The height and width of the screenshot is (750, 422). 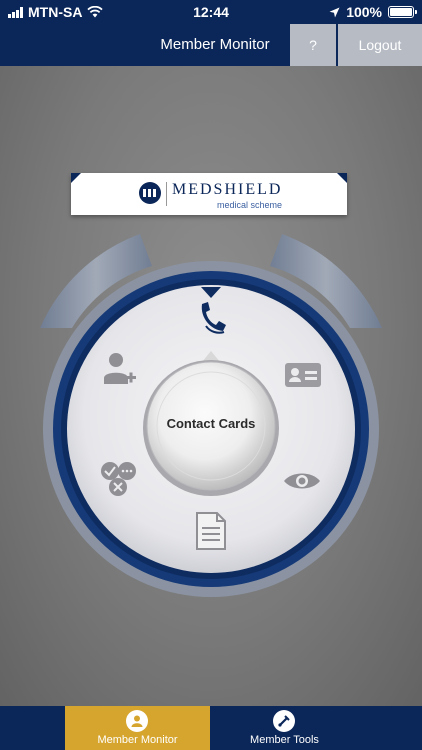 What do you see at coordinates (211, 531) in the screenshot?
I see `document-icon` at bounding box center [211, 531].